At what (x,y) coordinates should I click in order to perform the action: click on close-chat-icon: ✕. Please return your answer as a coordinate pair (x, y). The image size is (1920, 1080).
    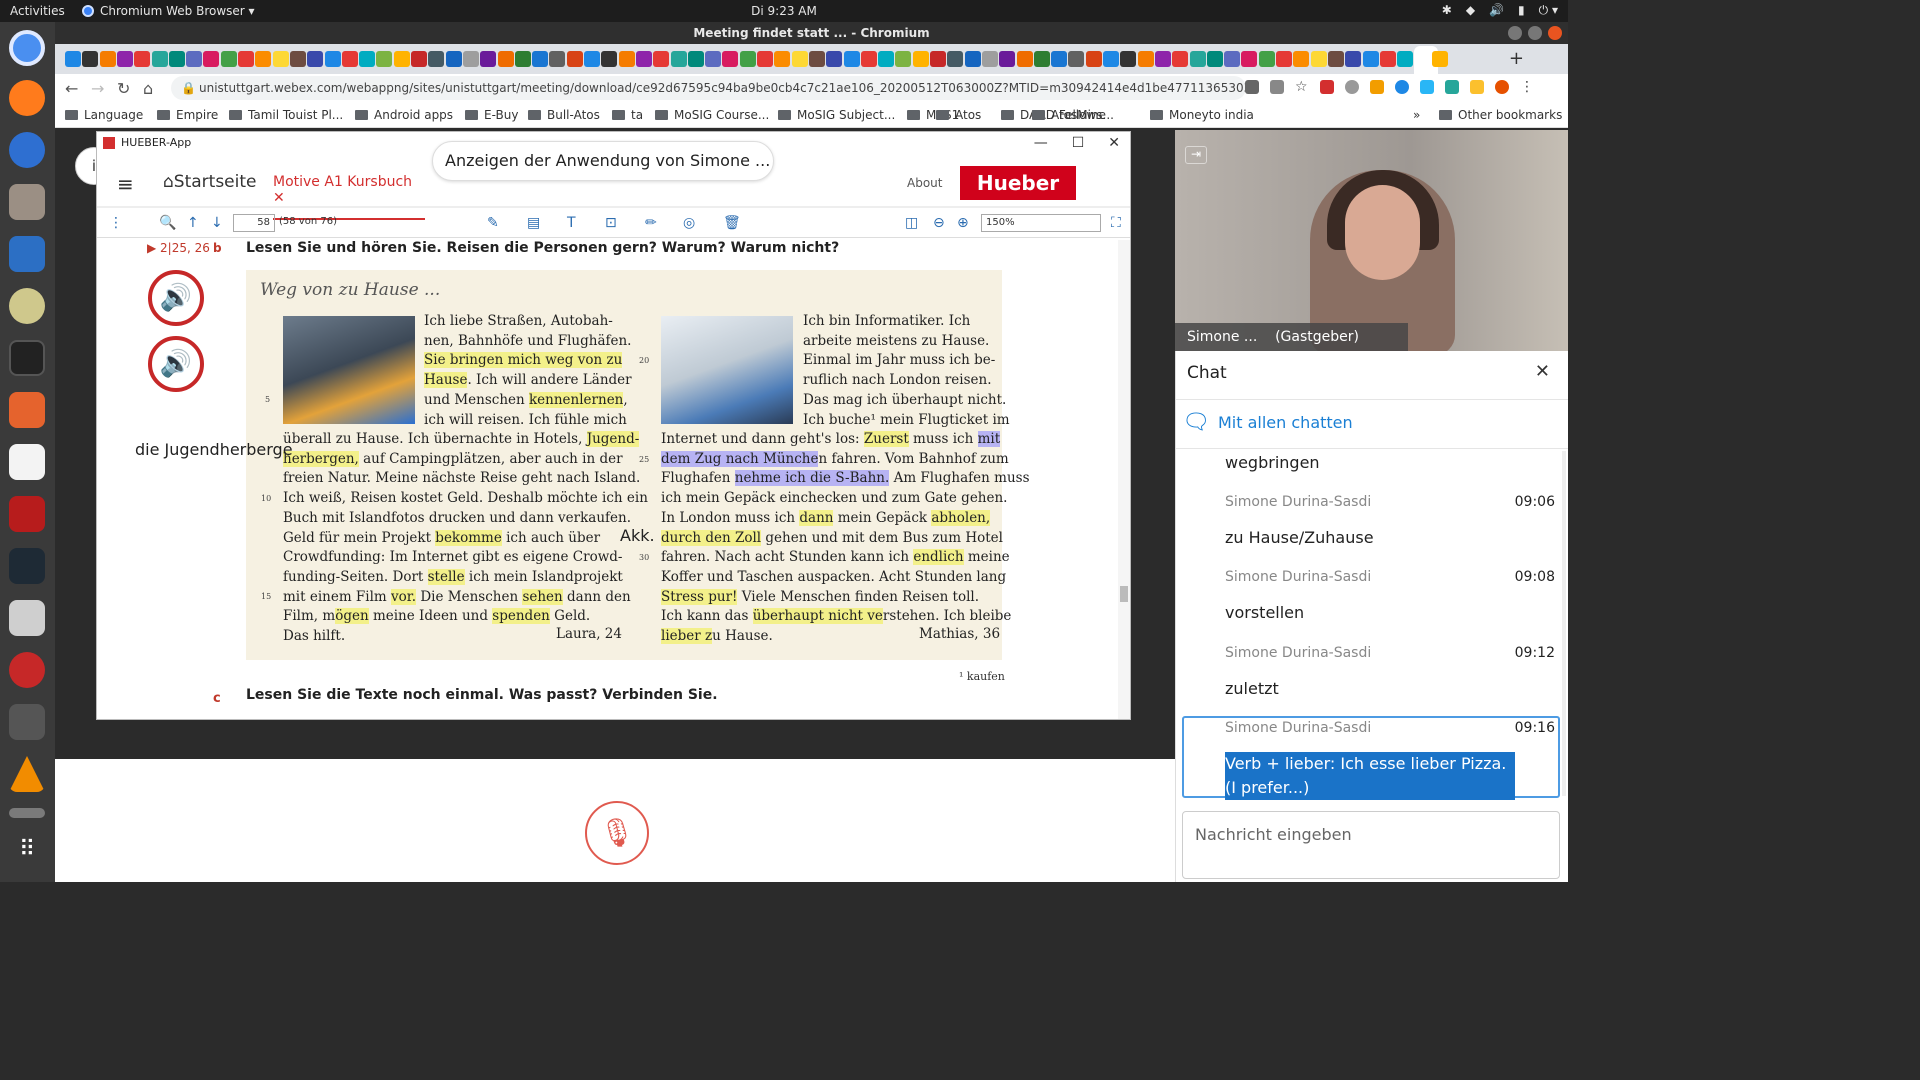
    Looking at the image, I should click on (1542, 371).